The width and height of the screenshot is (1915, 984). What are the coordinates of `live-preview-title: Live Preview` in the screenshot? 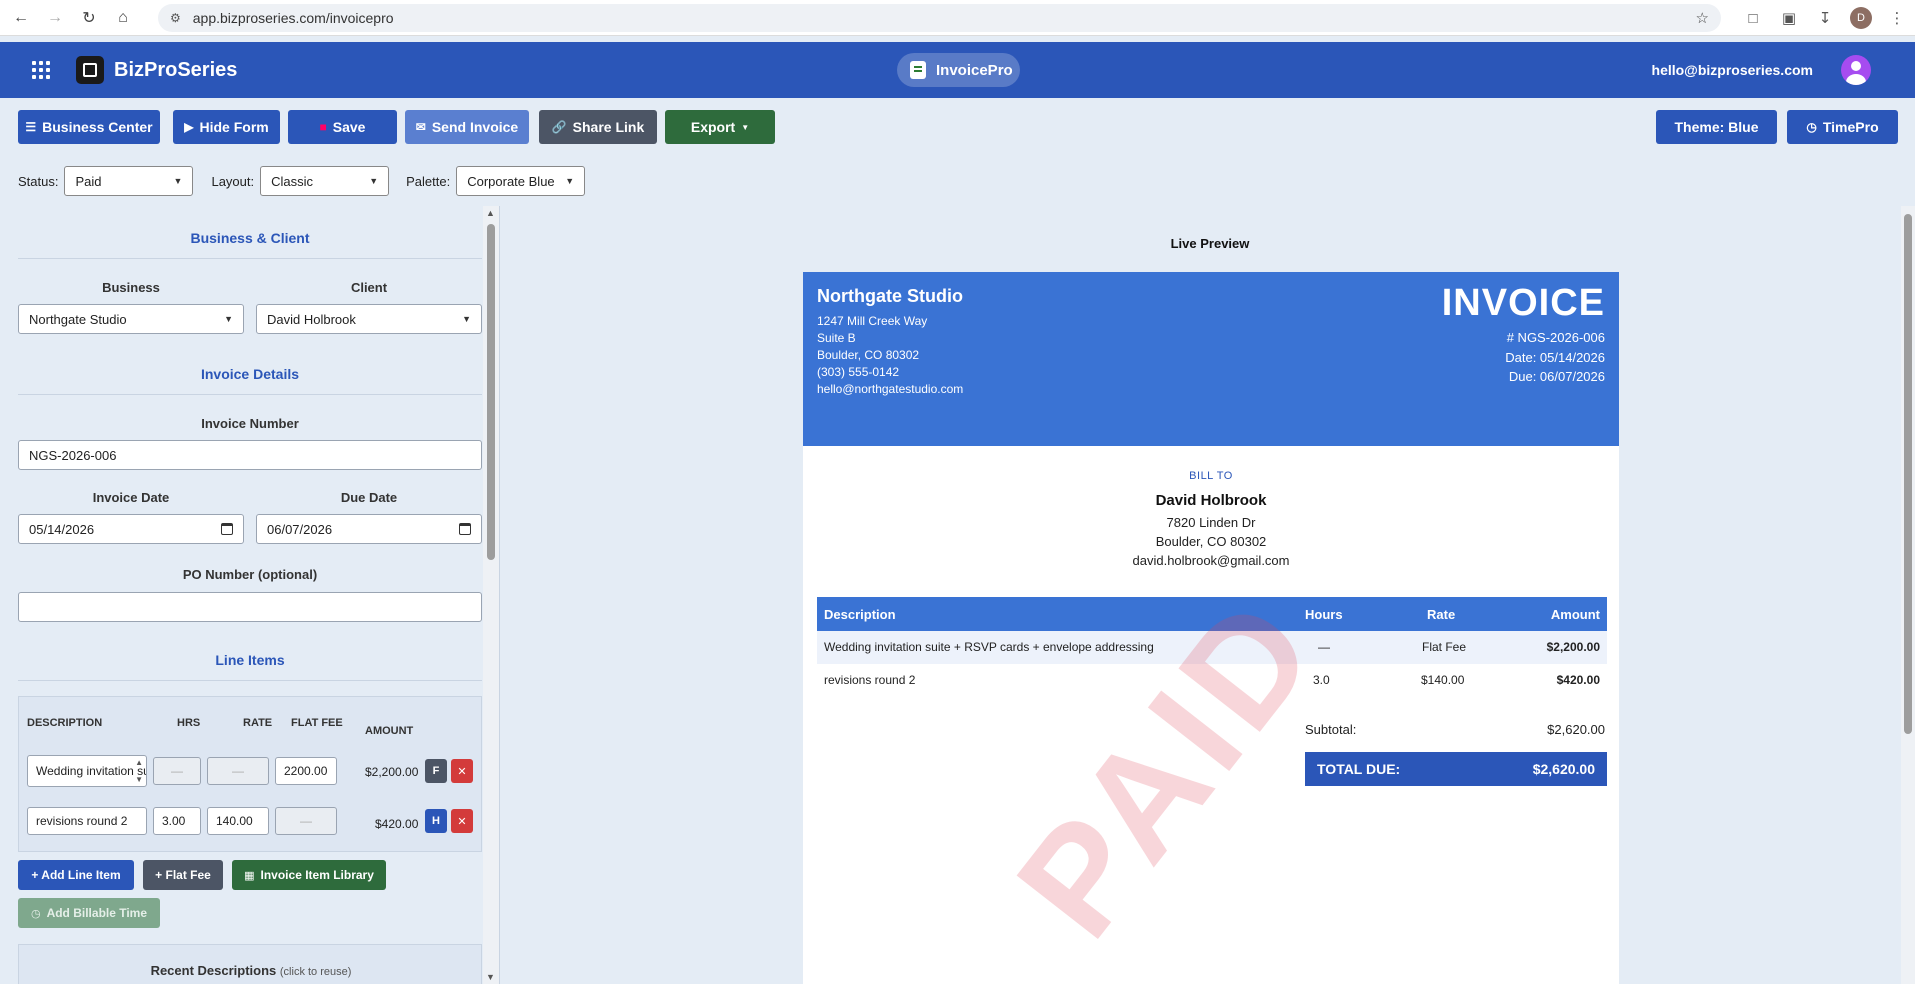 It's located at (1210, 243).